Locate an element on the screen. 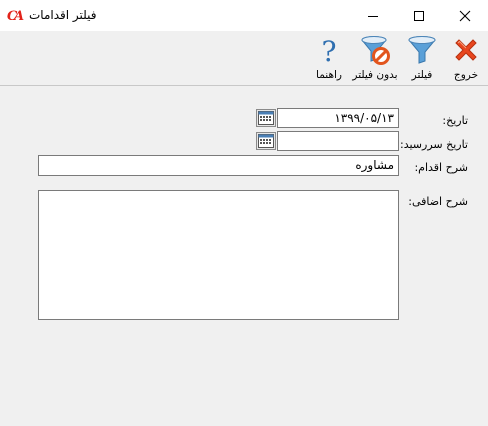 The height and width of the screenshot is (426, 488). minimize-icon is located at coordinates (372, 16).